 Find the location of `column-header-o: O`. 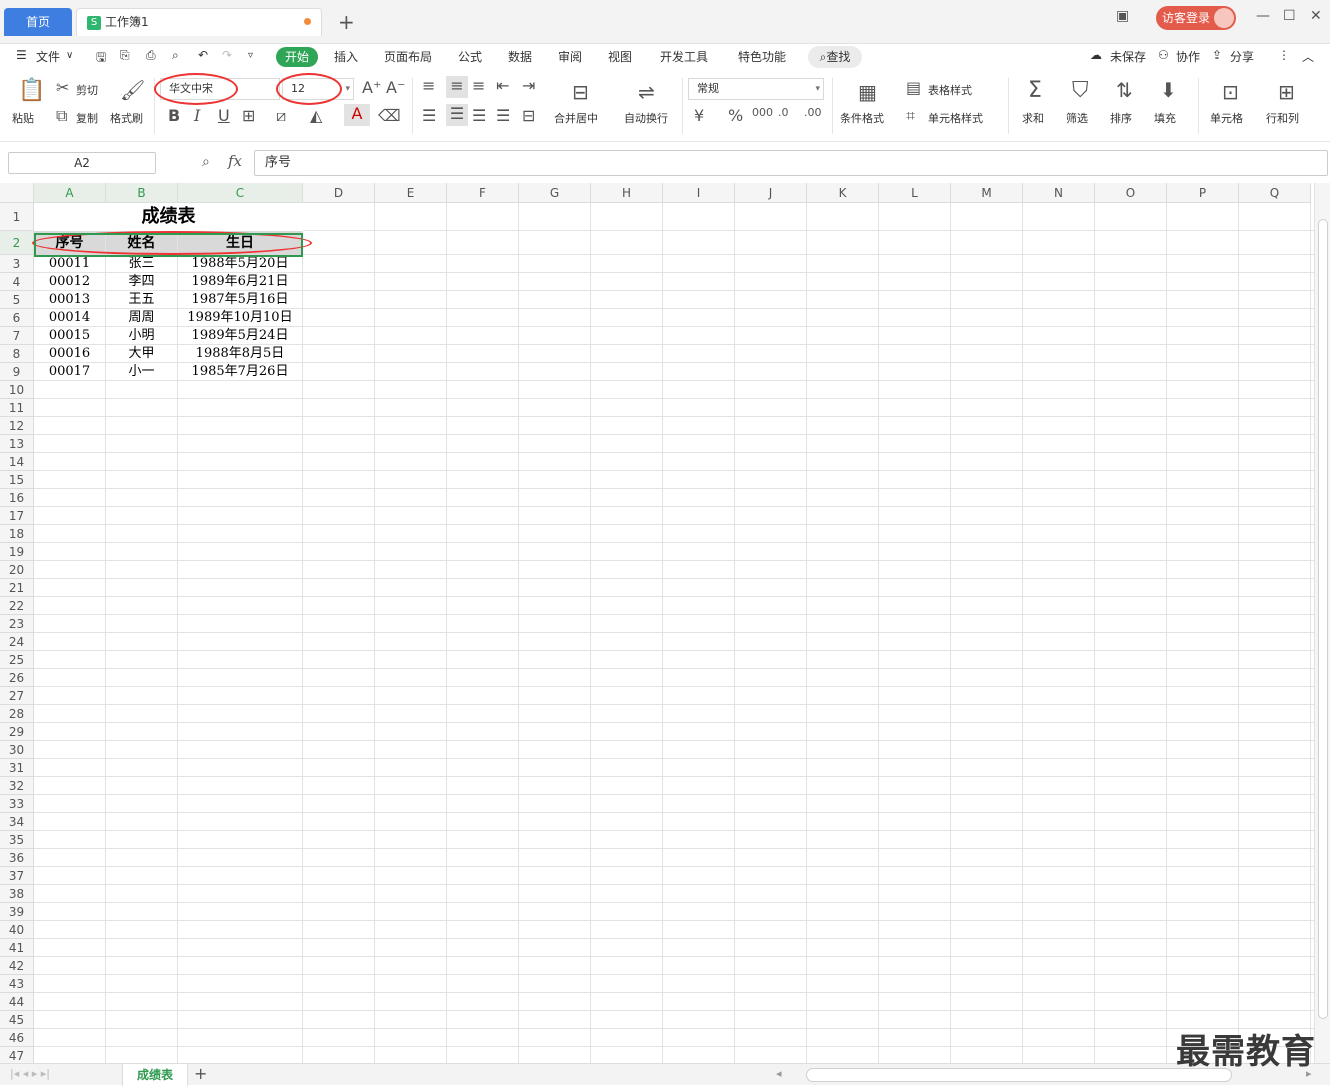

column-header-o: O is located at coordinates (1131, 193).